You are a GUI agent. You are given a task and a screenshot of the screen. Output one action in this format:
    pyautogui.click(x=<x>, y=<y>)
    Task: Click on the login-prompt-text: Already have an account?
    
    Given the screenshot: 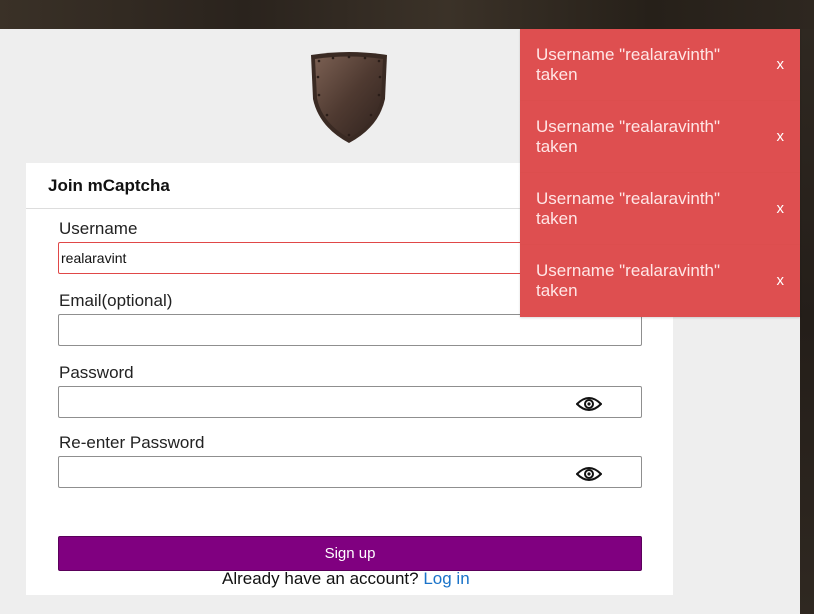 What is the action you would take?
    pyautogui.click(x=320, y=578)
    